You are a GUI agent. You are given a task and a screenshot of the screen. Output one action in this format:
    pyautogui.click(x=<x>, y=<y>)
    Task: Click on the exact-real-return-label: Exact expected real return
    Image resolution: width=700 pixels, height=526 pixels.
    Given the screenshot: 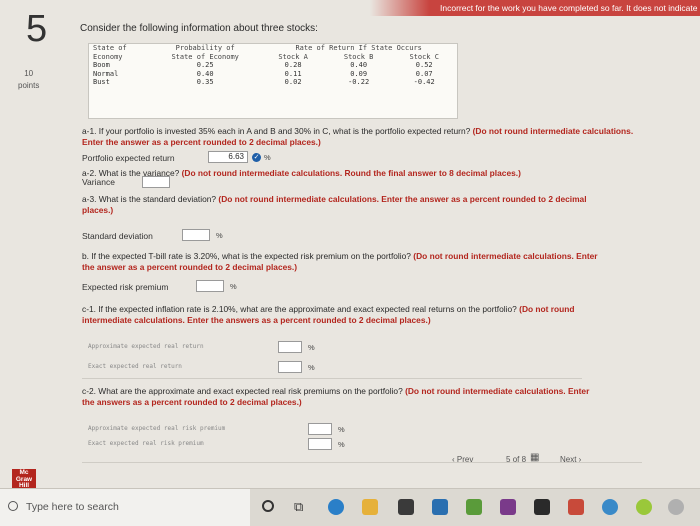 What is the action you would take?
    pyautogui.click(x=135, y=366)
    